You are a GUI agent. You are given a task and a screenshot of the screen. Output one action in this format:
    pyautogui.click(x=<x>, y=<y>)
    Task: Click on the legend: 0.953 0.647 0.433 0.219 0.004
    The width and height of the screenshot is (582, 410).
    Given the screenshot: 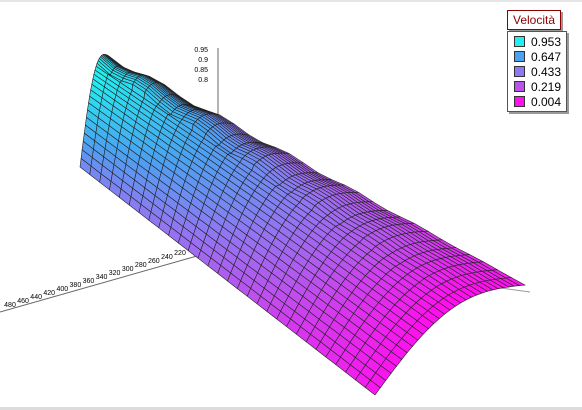 What is the action you would take?
    pyautogui.click(x=537, y=71)
    